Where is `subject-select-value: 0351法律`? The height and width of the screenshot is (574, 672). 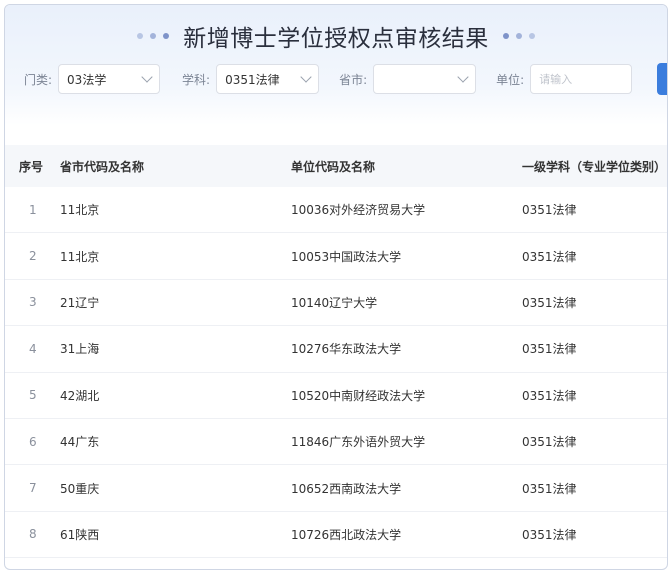
subject-select-value: 0351法律 is located at coordinates (252, 79).